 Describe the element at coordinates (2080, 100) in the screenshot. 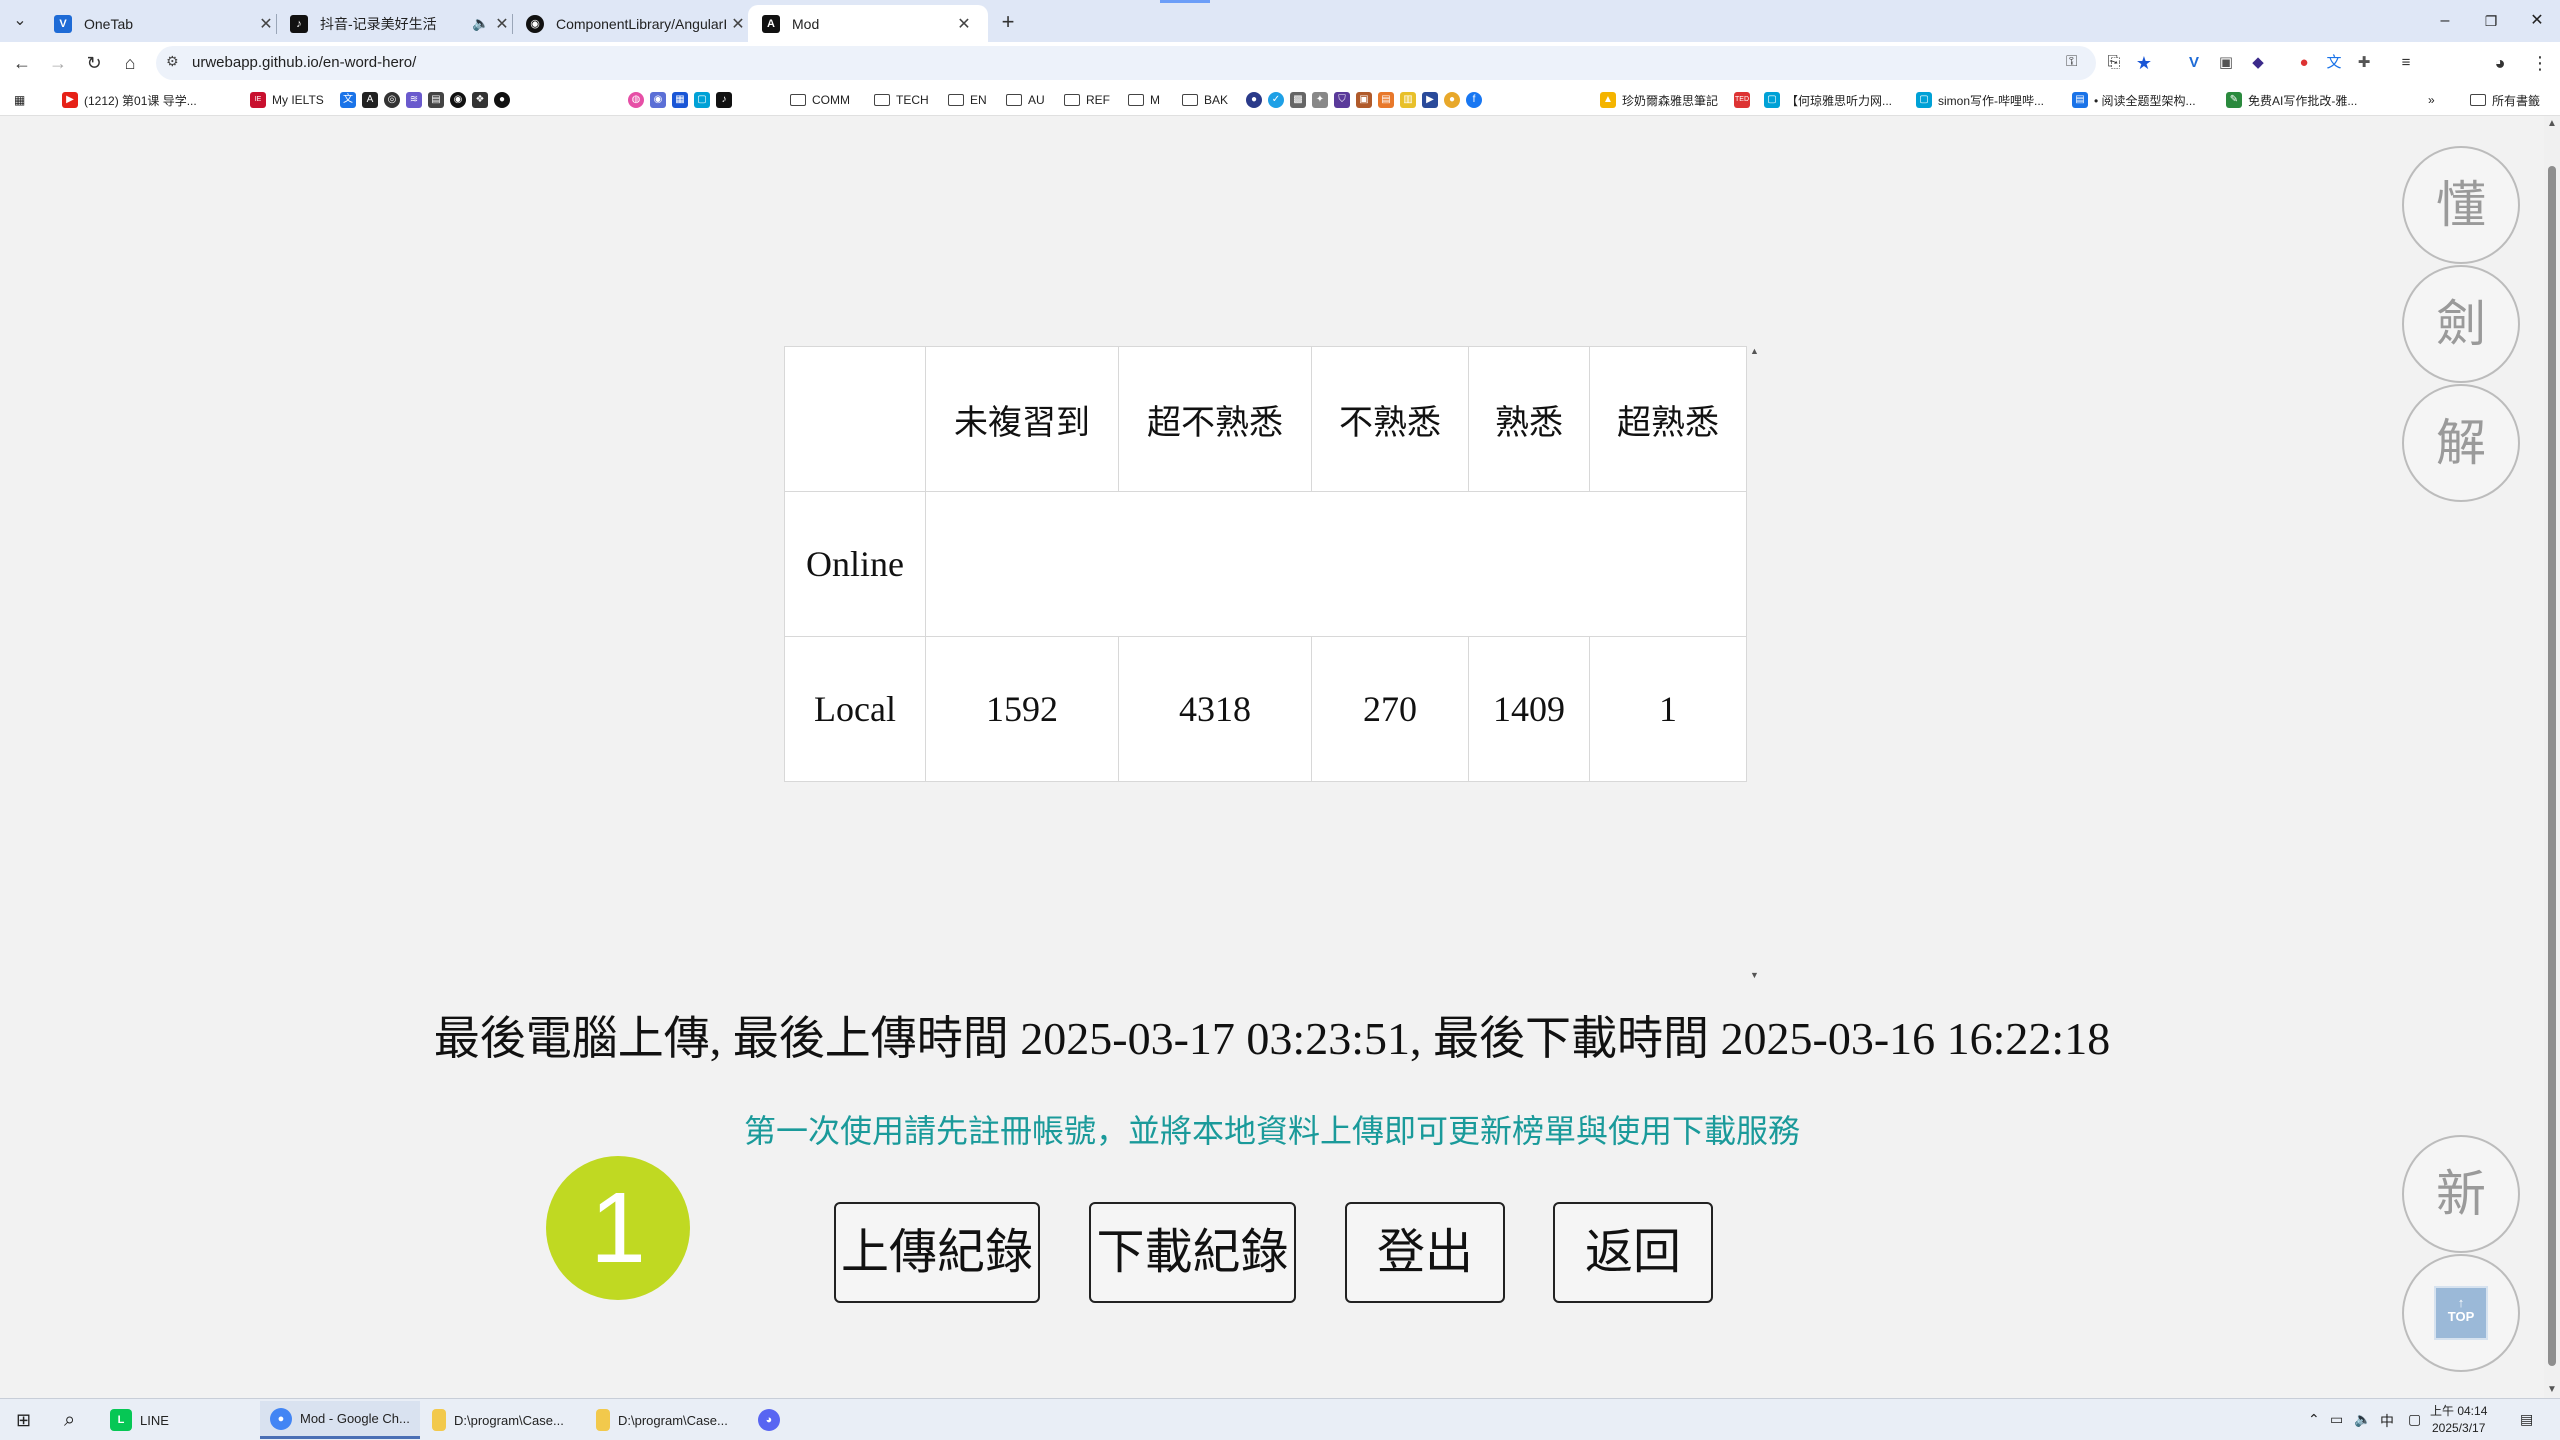

I see `docs-icon: ▤` at that location.